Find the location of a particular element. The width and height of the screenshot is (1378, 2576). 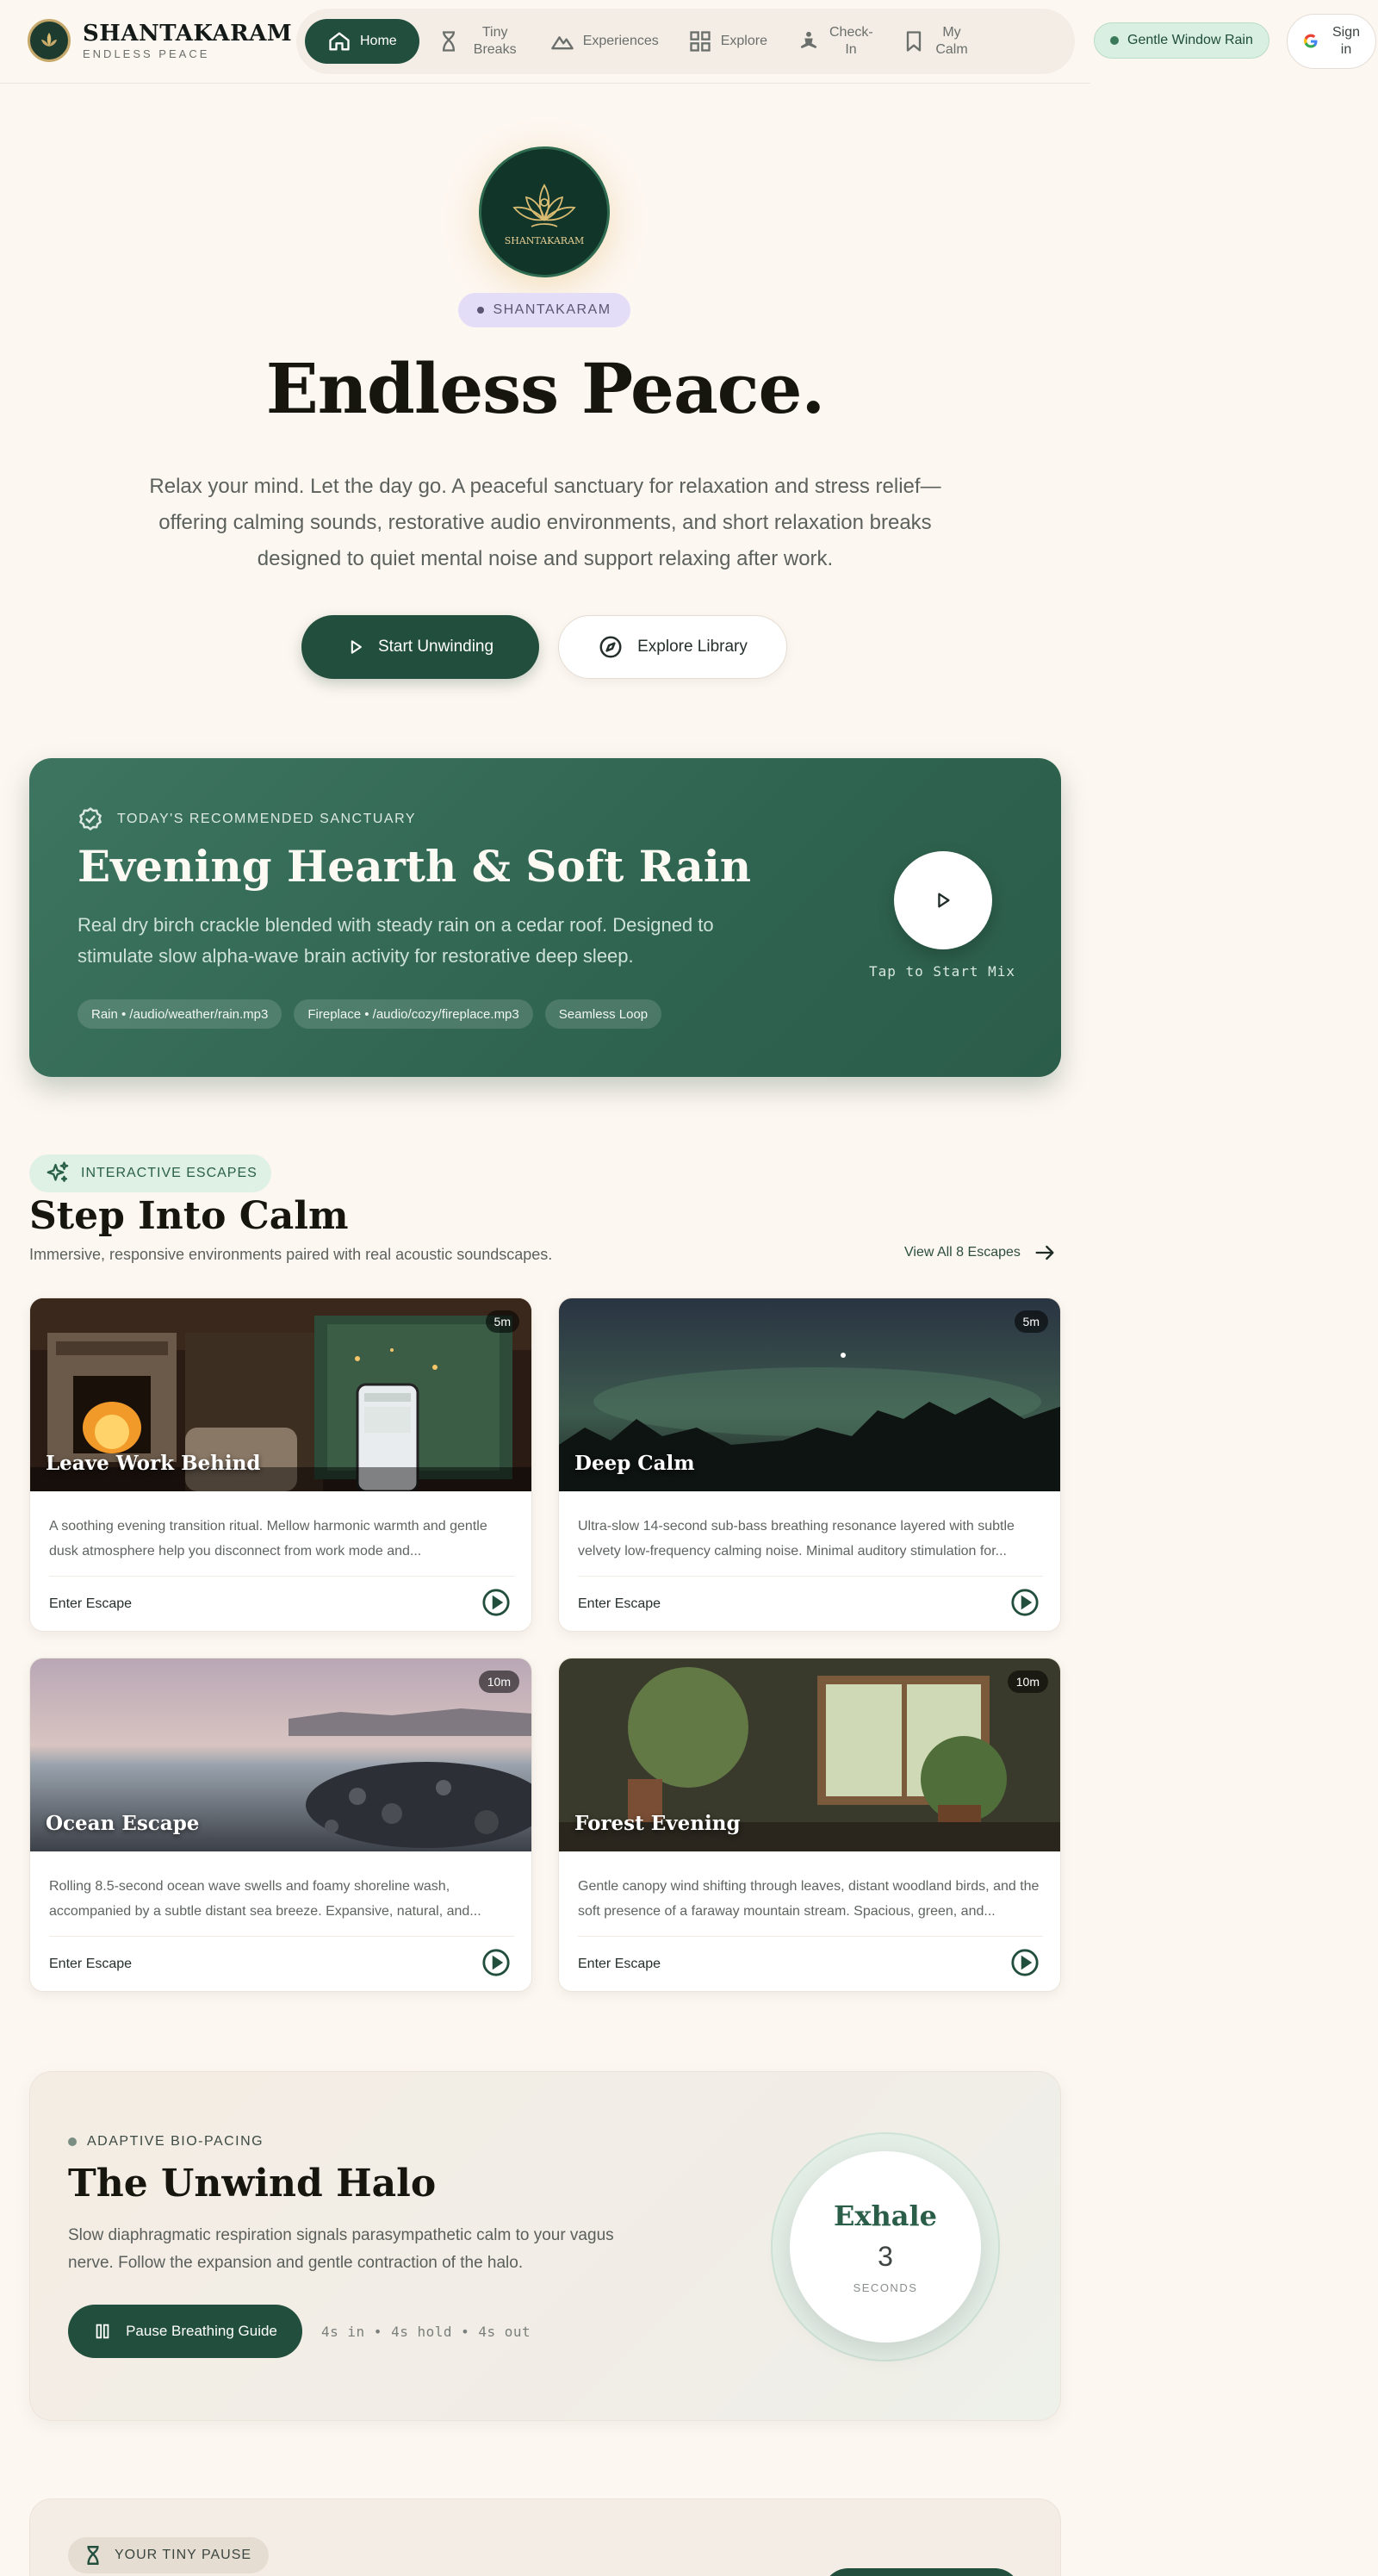

view-all-label: View All 8 Escapes is located at coordinates (962, 1252).